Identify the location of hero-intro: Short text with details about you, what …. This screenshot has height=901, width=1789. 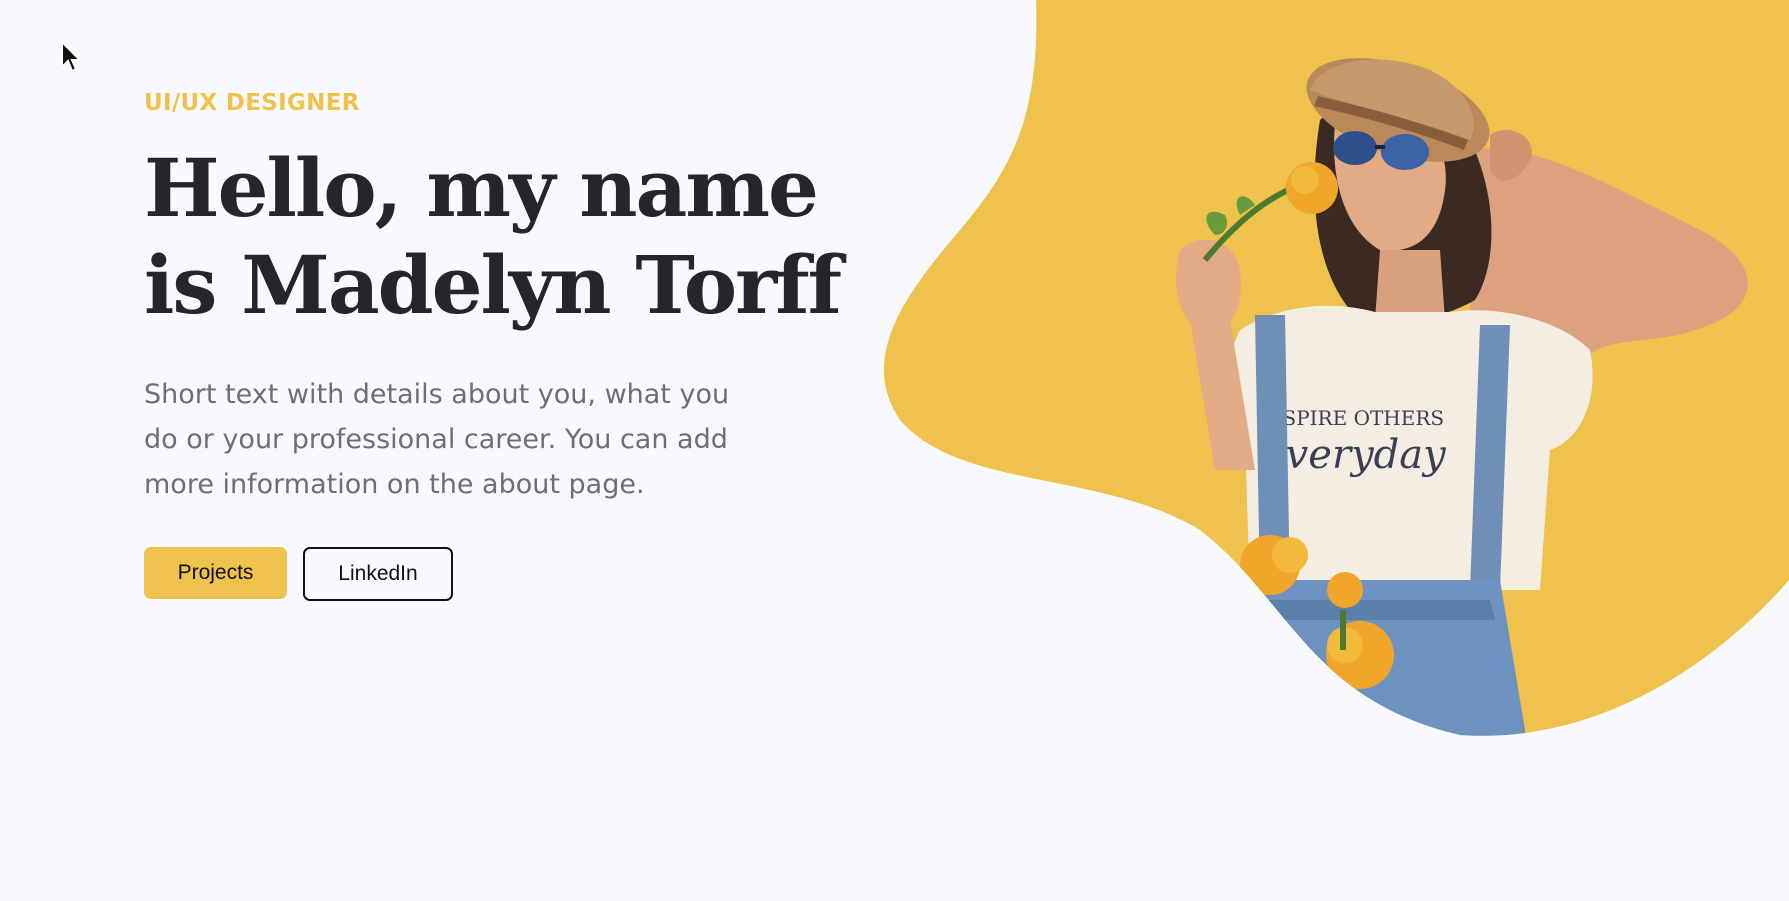
(437, 439).